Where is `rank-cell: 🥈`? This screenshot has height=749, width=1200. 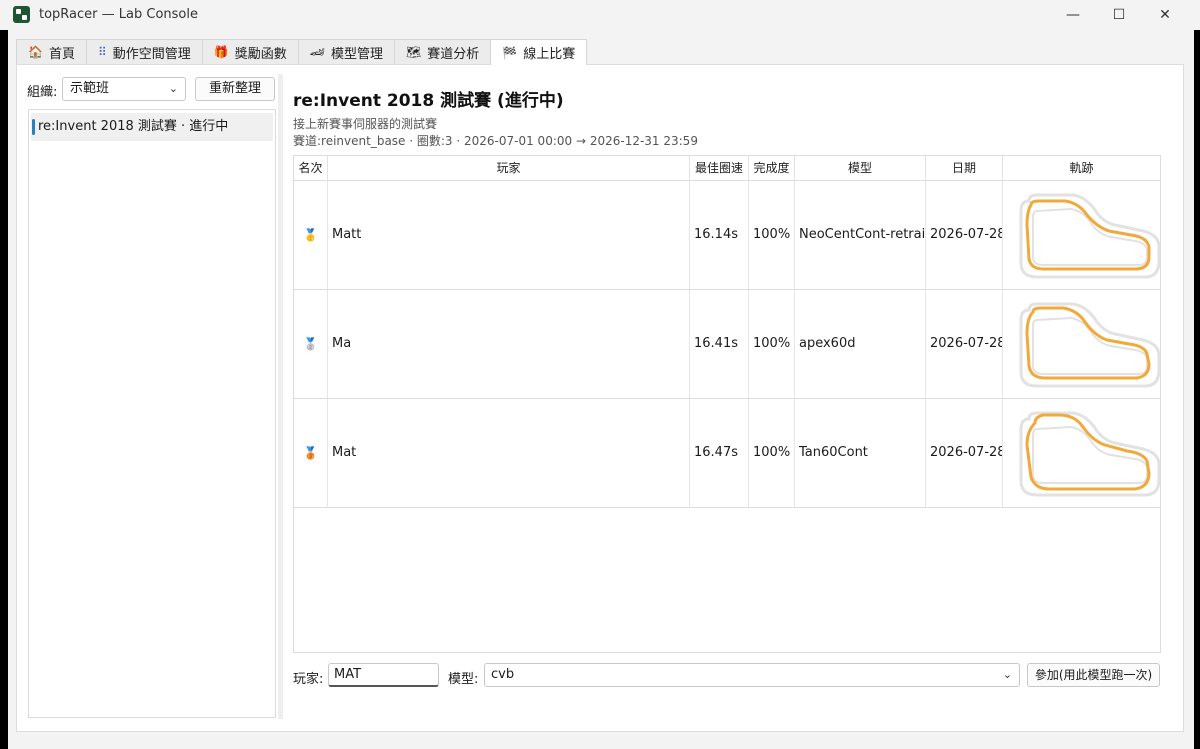 rank-cell: 🥈 is located at coordinates (311, 344).